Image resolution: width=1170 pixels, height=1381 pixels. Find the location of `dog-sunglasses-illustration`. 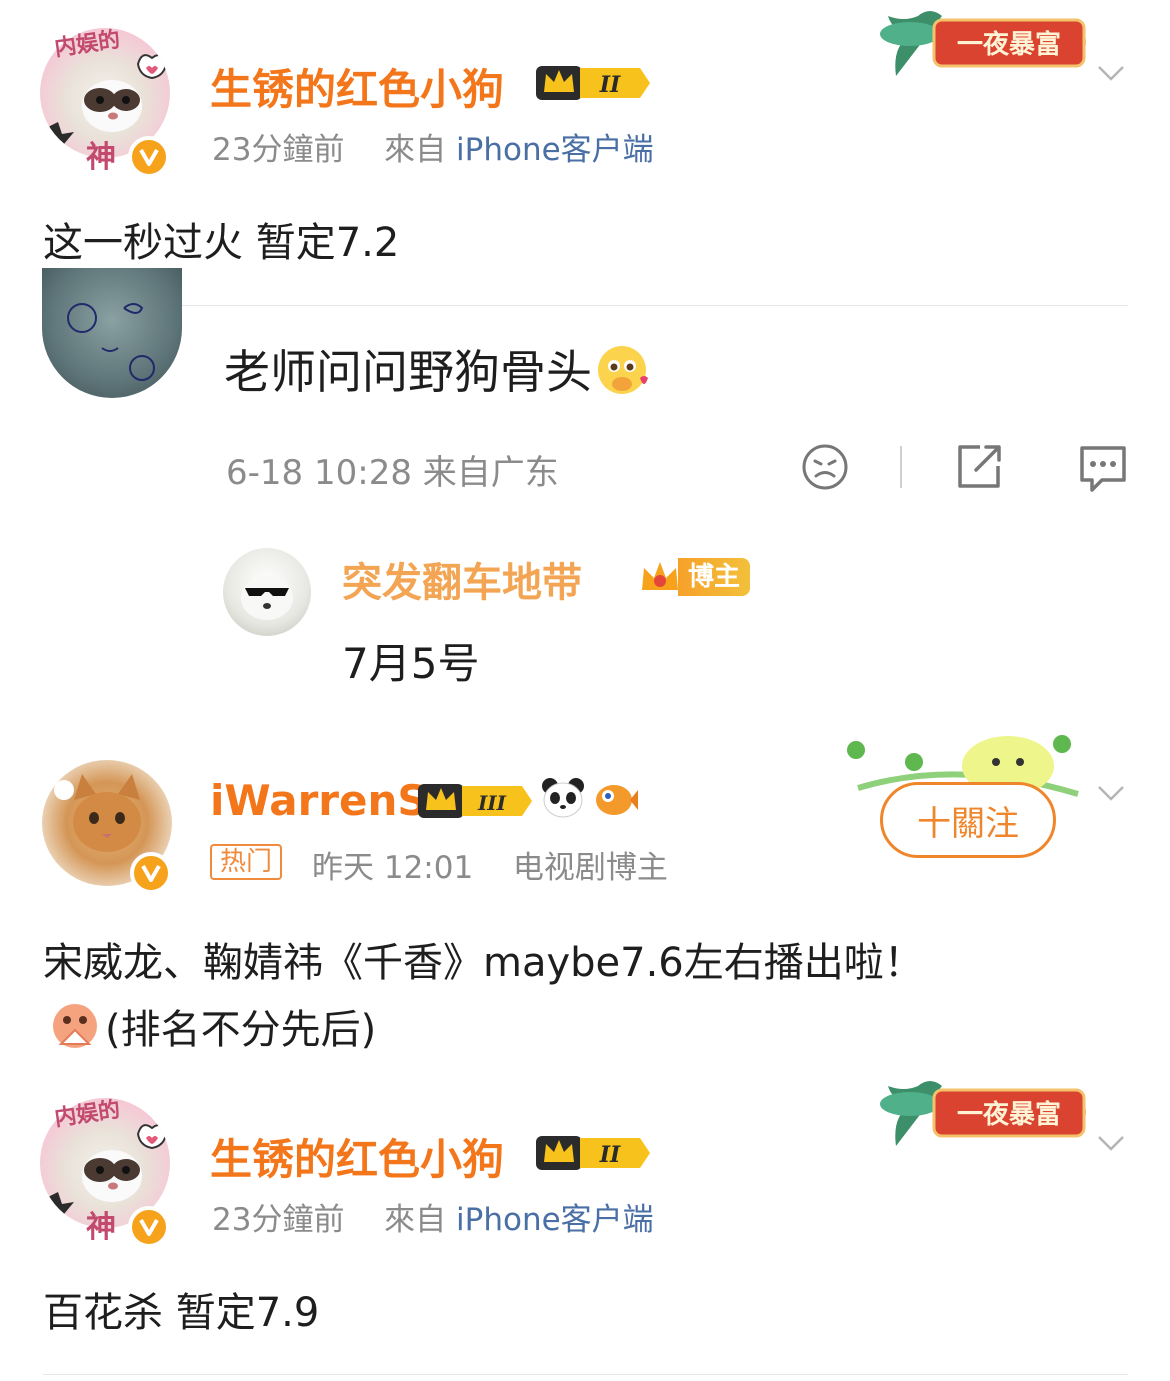

dog-sunglasses-illustration is located at coordinates (267, 598).